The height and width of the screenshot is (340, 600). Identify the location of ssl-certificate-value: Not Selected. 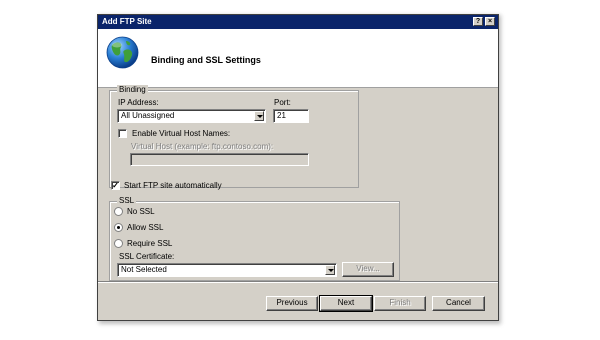
(144, 269).